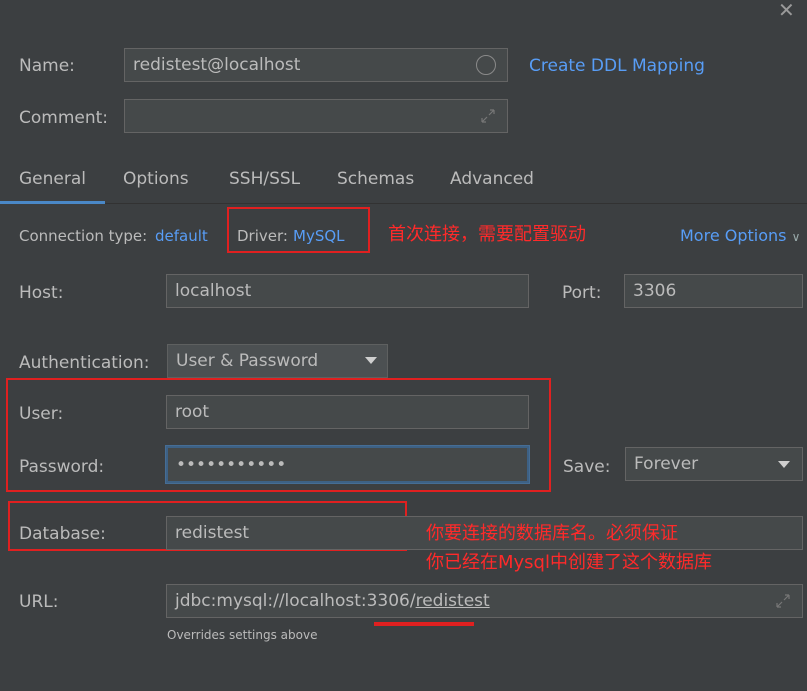  Describe the element at coordinates (247, 361) in the screenshot. I see `authentication-value: User & Password` at that location.